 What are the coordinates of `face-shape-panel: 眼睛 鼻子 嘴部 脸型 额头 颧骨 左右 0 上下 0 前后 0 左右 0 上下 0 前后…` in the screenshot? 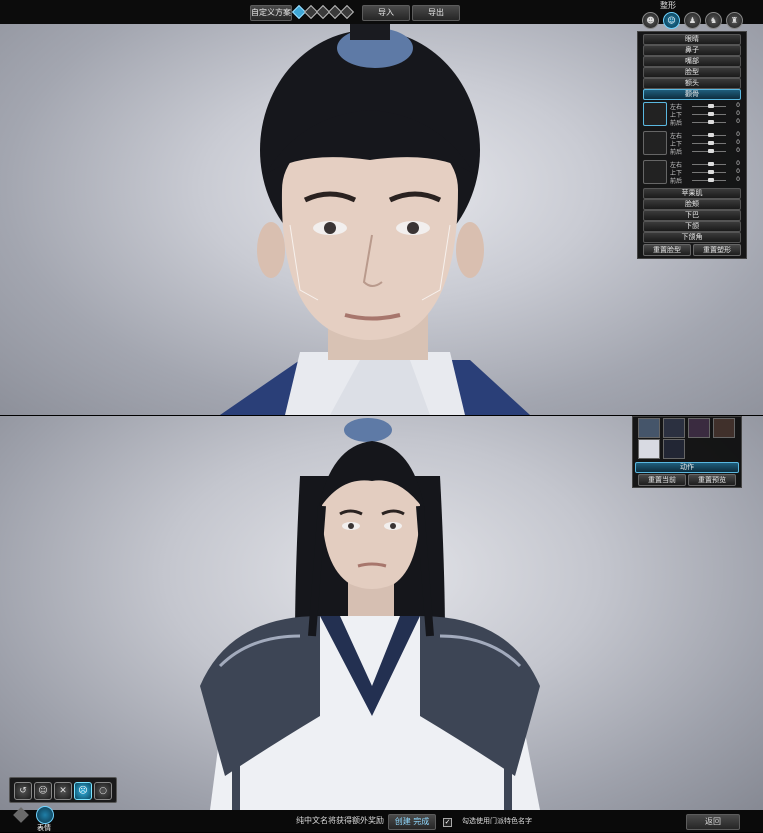 It's located at (692, 145).